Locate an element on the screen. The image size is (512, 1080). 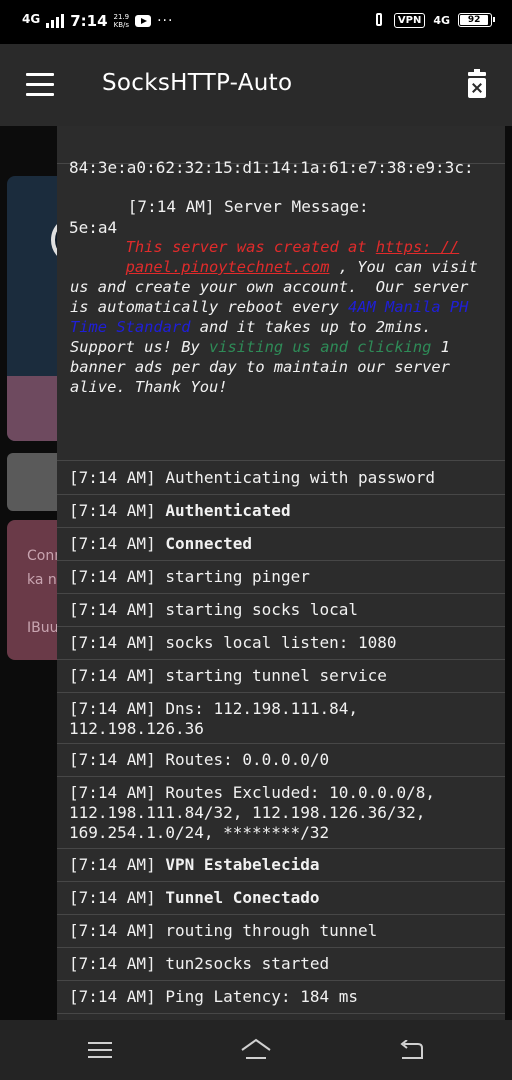
log-entry: [7:14 AM] Connected is located at coordinates (281, 544).